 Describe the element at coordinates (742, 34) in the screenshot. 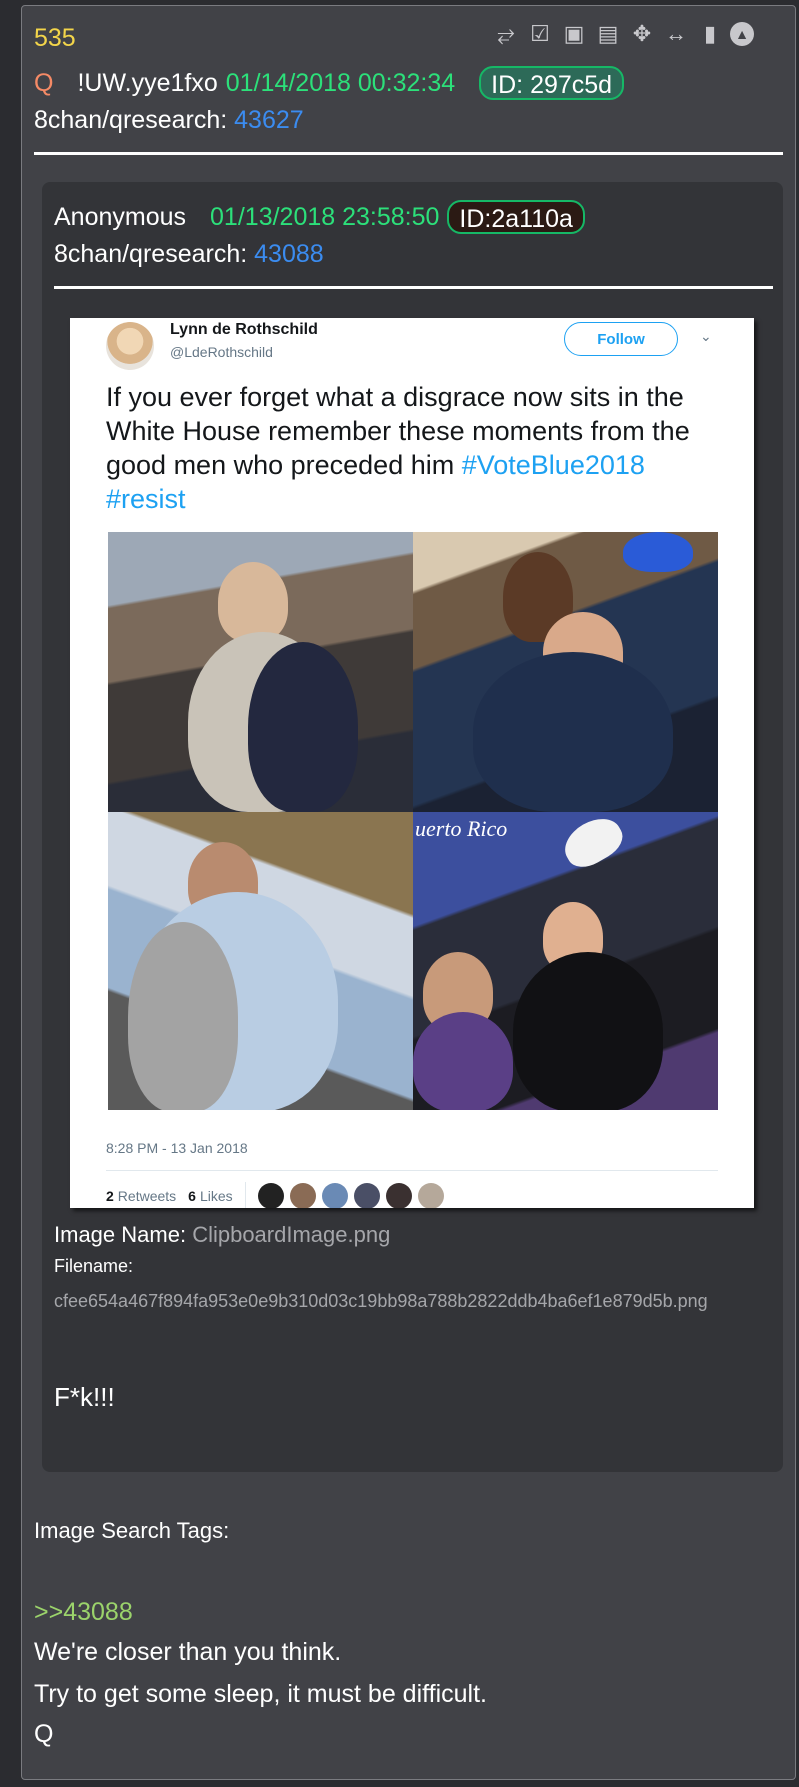

I see `up-arrow-icon: ▲` at that location.